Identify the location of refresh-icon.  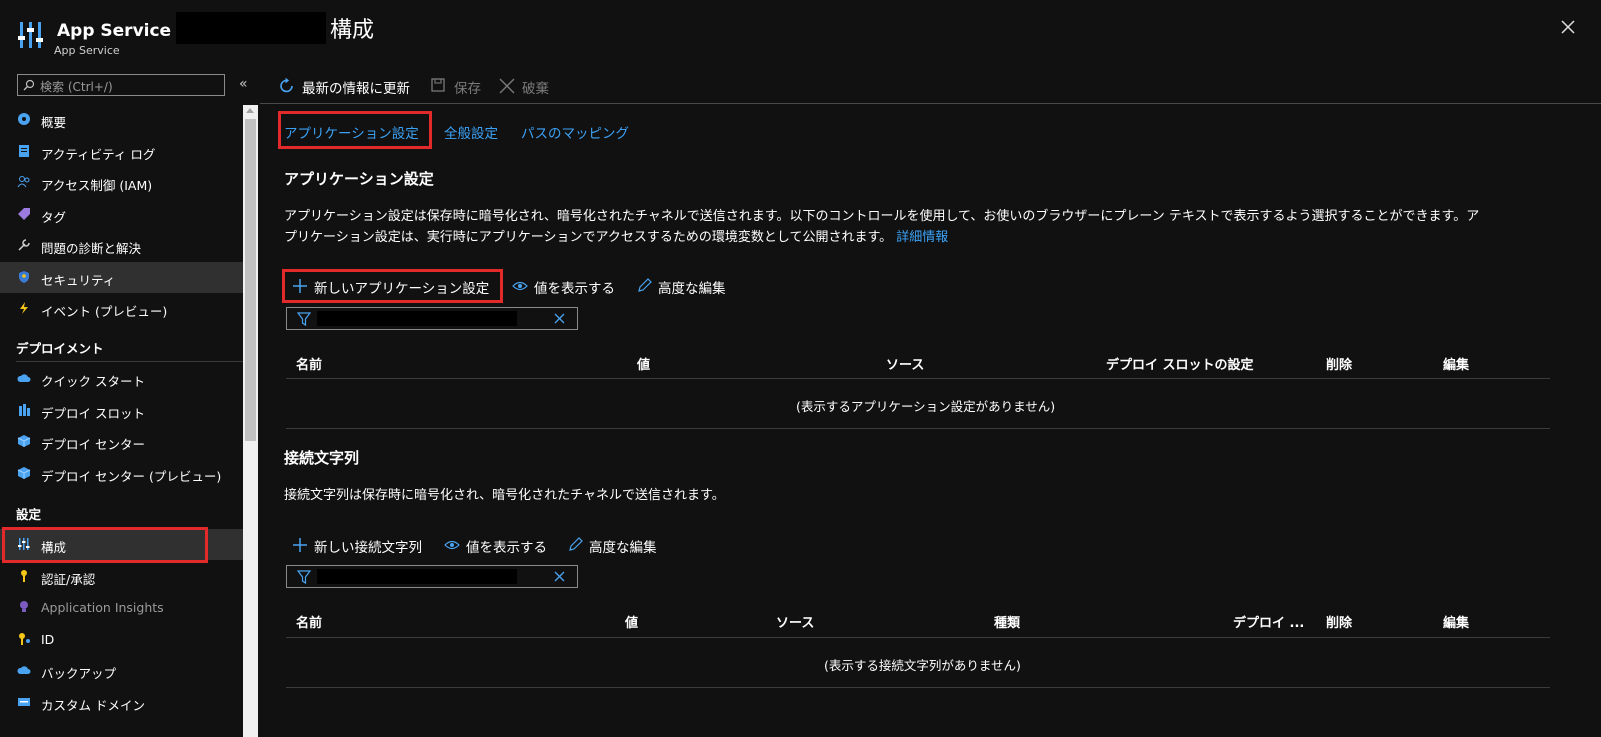
(286, 85).